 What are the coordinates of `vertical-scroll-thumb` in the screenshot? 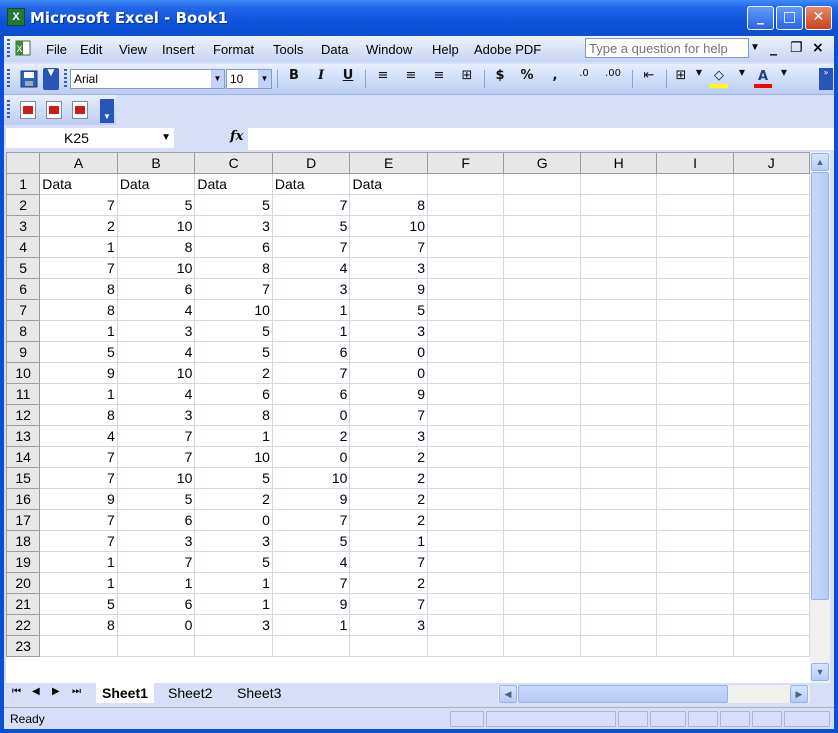 It's located at (820, 386).